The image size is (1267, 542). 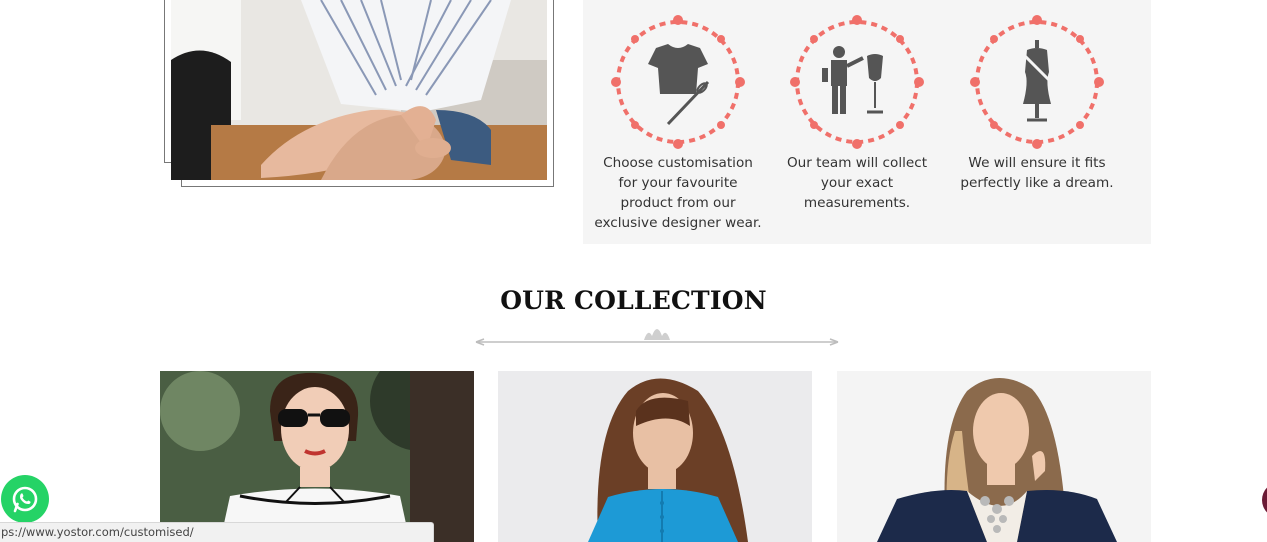 What do you see at coordinates (1037, 82) in the screenshot?
I see `dress-form-icon` at bounding box center [1037, 82].